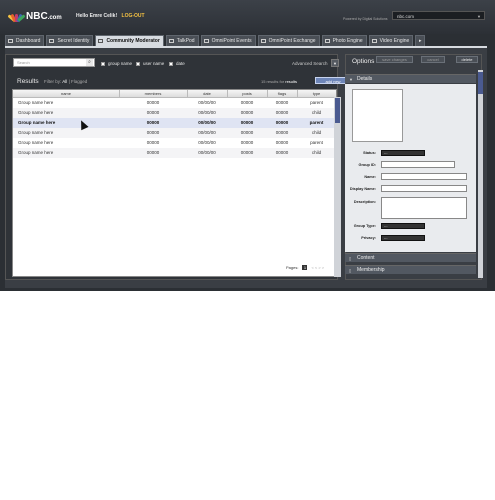 The width and height of the screenshot is (495, 500). Describe the element at coordinates (369, 153) in the screenshot. I see `status-label: Status:` at that location.